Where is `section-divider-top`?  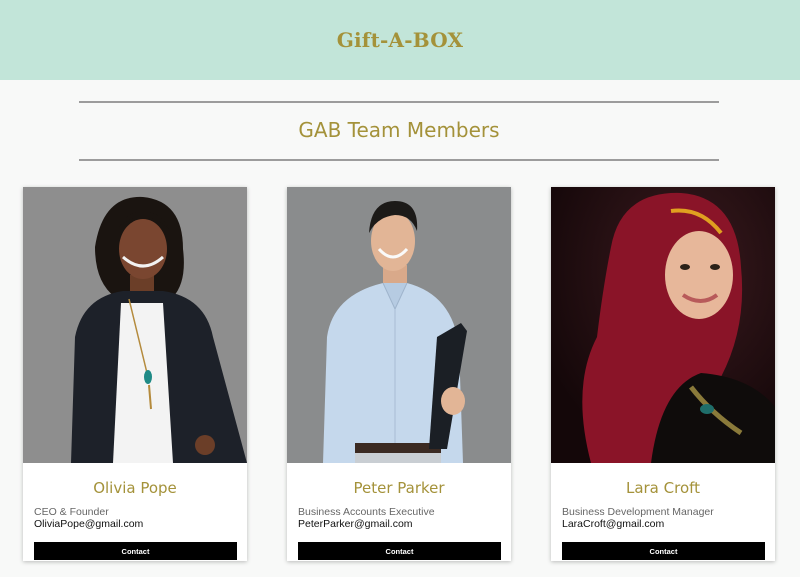
section-divider-top is located at coordinates (399, 102).